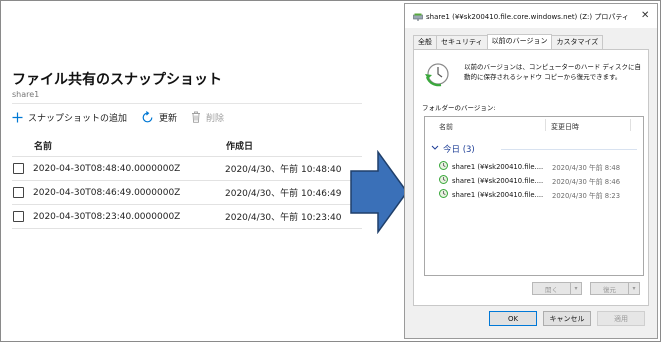  Describe the element at coordinates (187, 116) in the screenshot. I see `command-bar: スナップショットの追加 更新 削除` at that location.